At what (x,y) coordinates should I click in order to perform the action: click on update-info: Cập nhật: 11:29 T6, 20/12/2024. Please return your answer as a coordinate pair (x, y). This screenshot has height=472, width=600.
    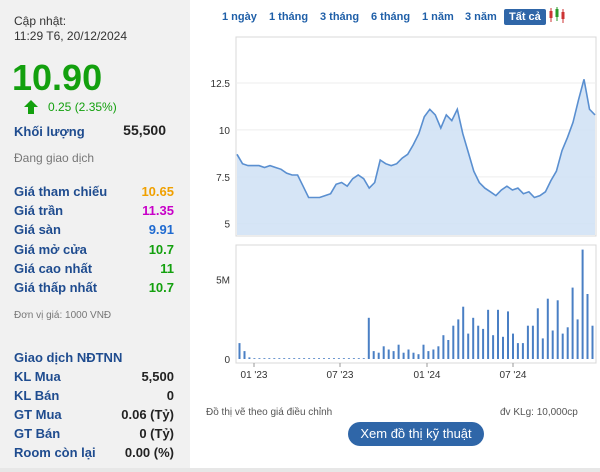
    Looking at the image, I should click on (70, 29).